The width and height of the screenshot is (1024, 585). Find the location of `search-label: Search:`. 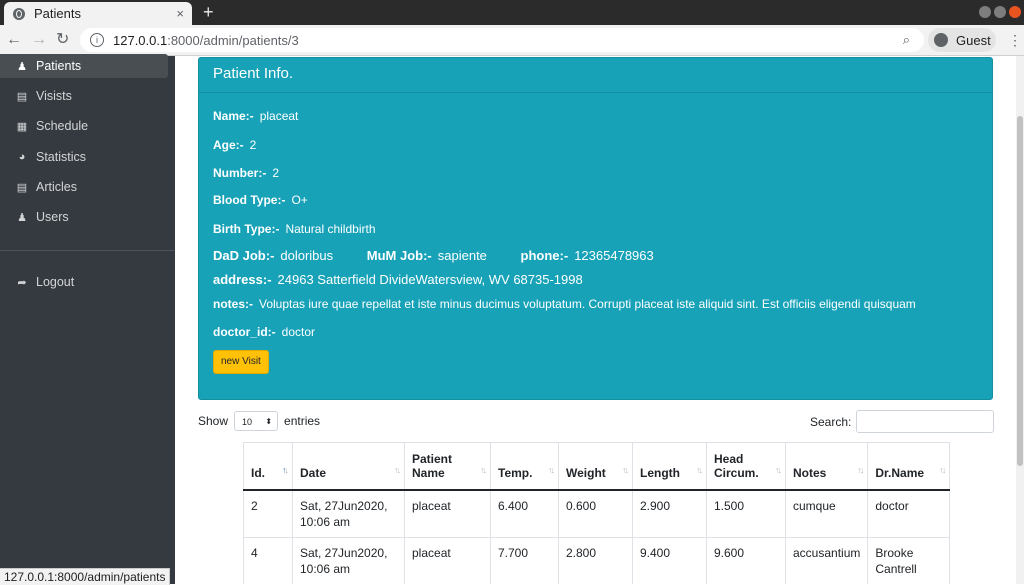

search-label: Search: is located at coordinates (831, 421).